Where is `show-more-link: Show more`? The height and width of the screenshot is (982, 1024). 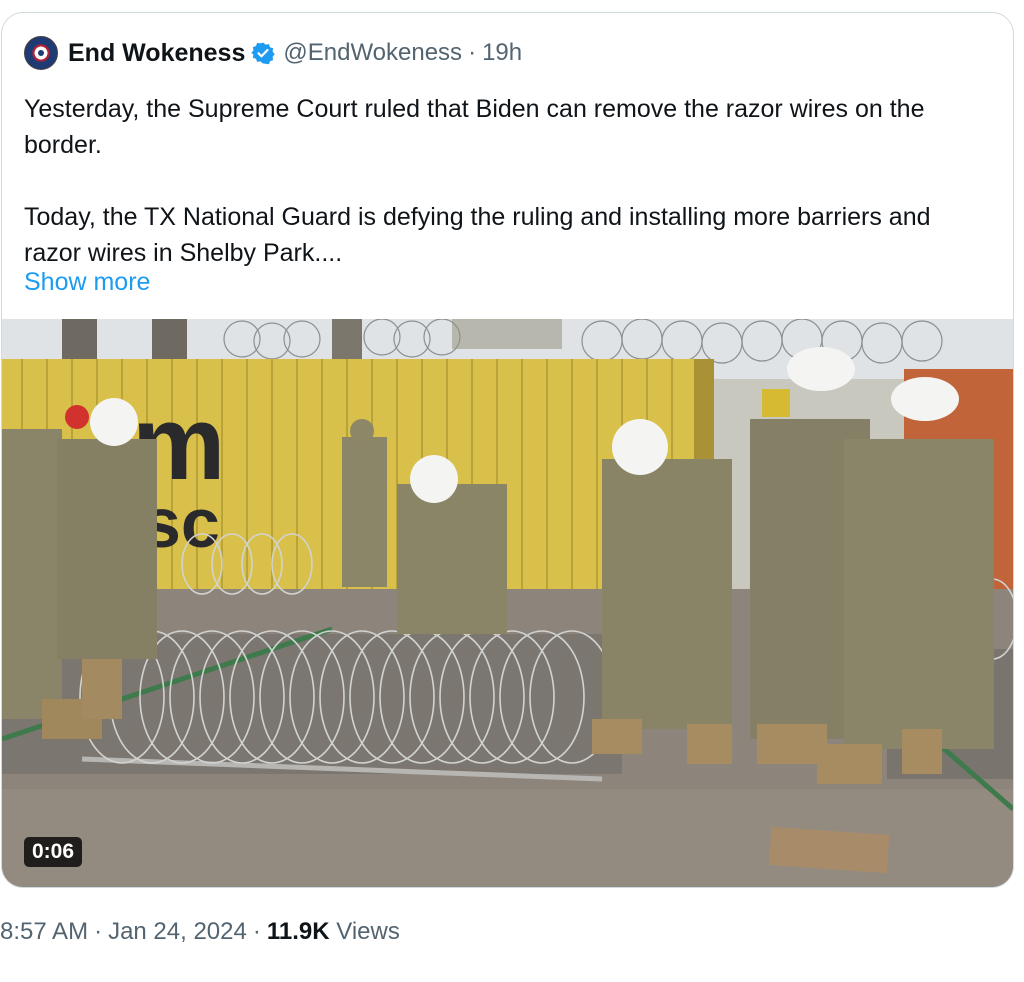
show-more-link: Show more is located at coordinates (87, 282).